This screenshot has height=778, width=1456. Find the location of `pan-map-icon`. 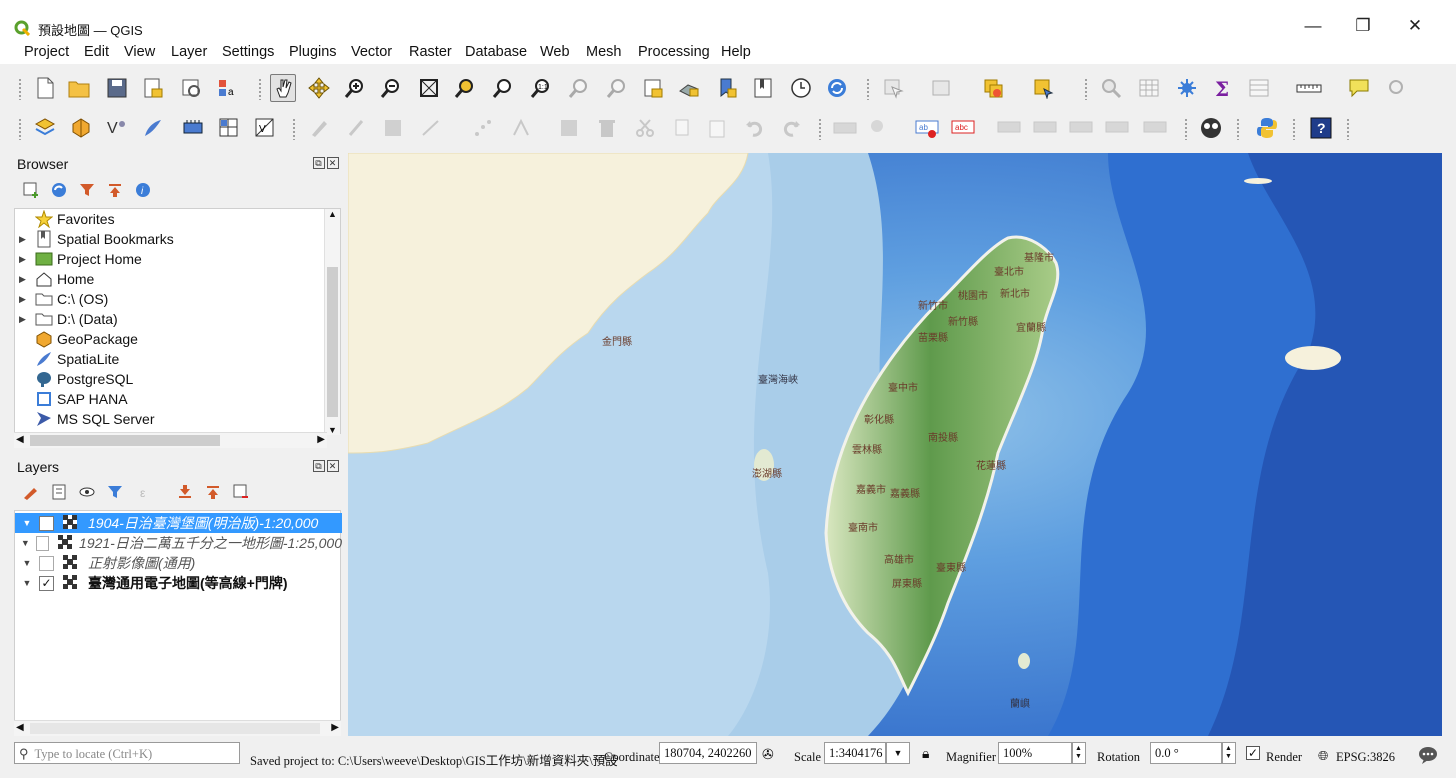

pan-map-icon is located at coordinates (283, 88).